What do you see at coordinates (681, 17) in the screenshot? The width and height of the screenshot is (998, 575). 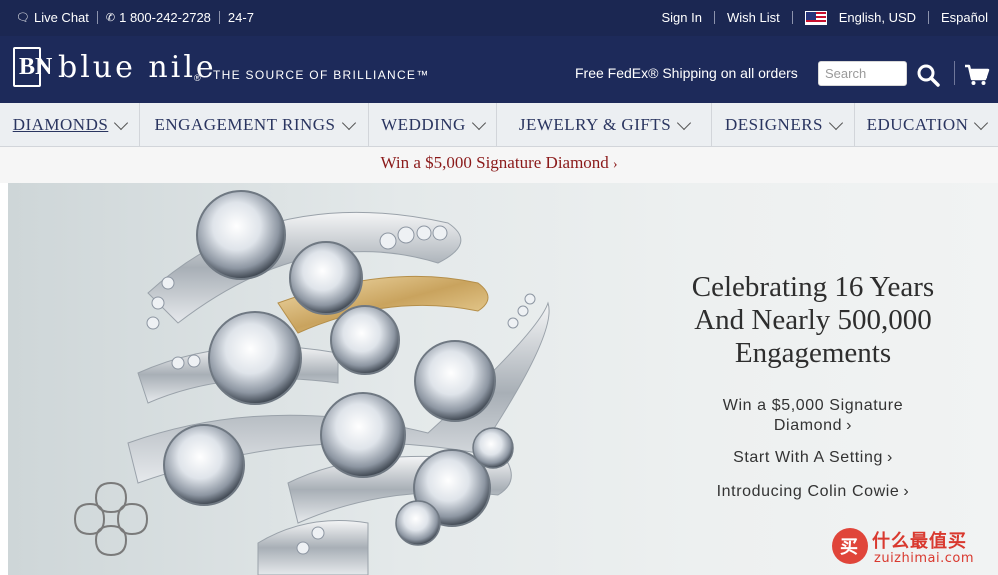 I see `sign-in-link: Sign In` at bounding box center [681, 17].